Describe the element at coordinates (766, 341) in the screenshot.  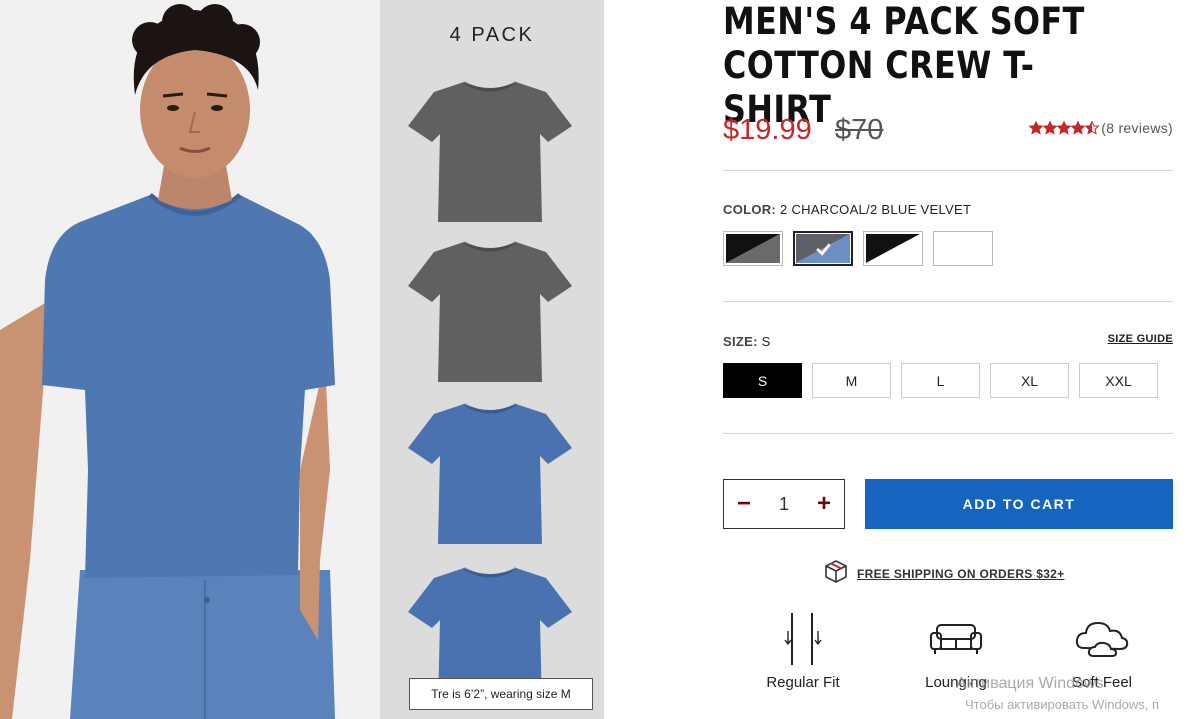
I see `size-value: S` at that location.